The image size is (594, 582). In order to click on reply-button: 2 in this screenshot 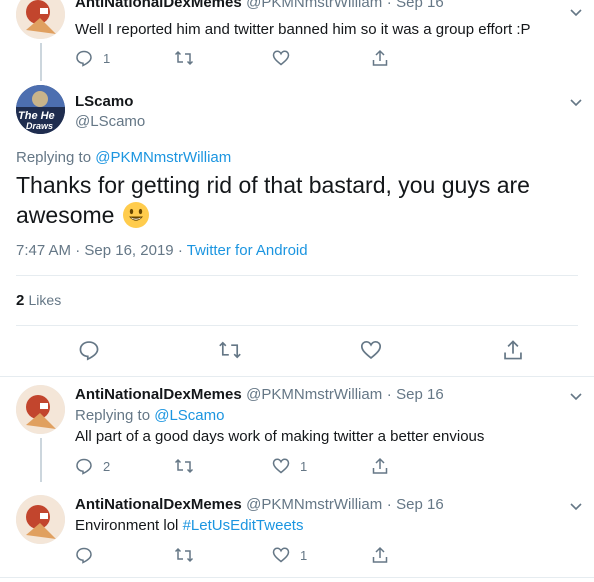, I will do `click(92, 466)`.